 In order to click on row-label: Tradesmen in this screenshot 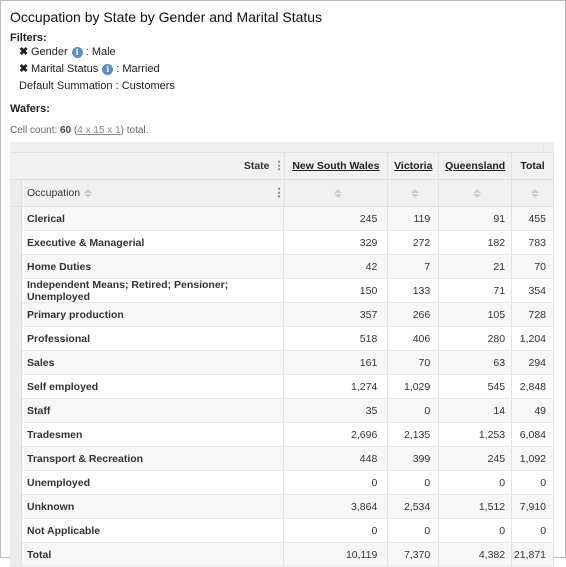, I will do `click(153, 434)`.